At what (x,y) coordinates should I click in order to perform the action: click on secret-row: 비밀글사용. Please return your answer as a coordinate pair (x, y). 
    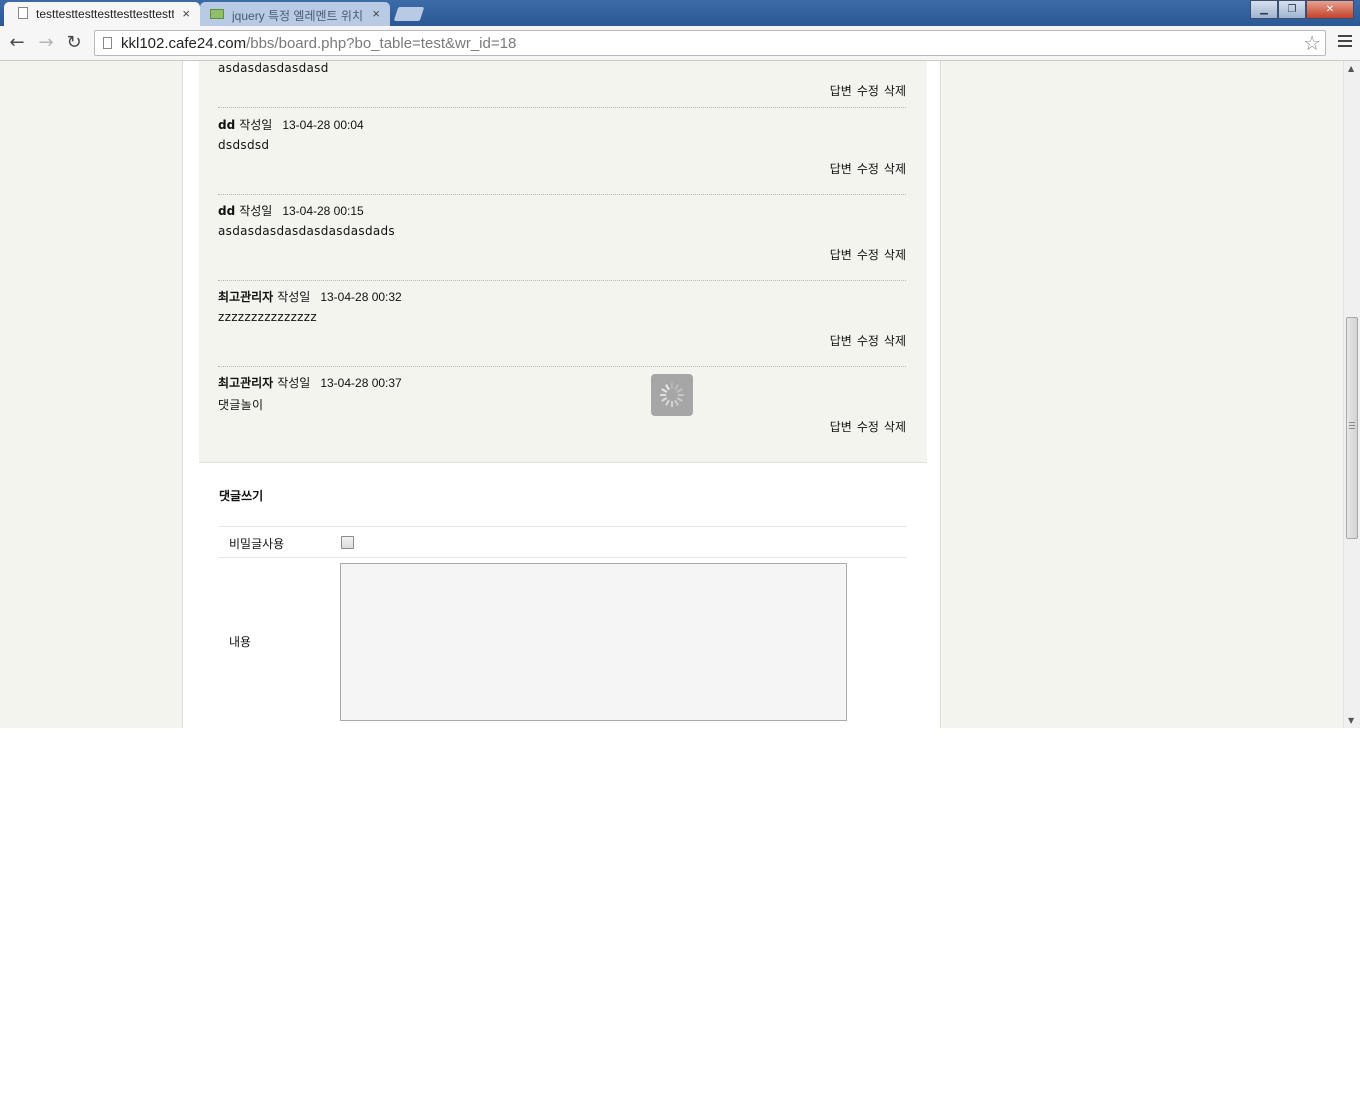
    Looking at the image, I should click on (563, 542).